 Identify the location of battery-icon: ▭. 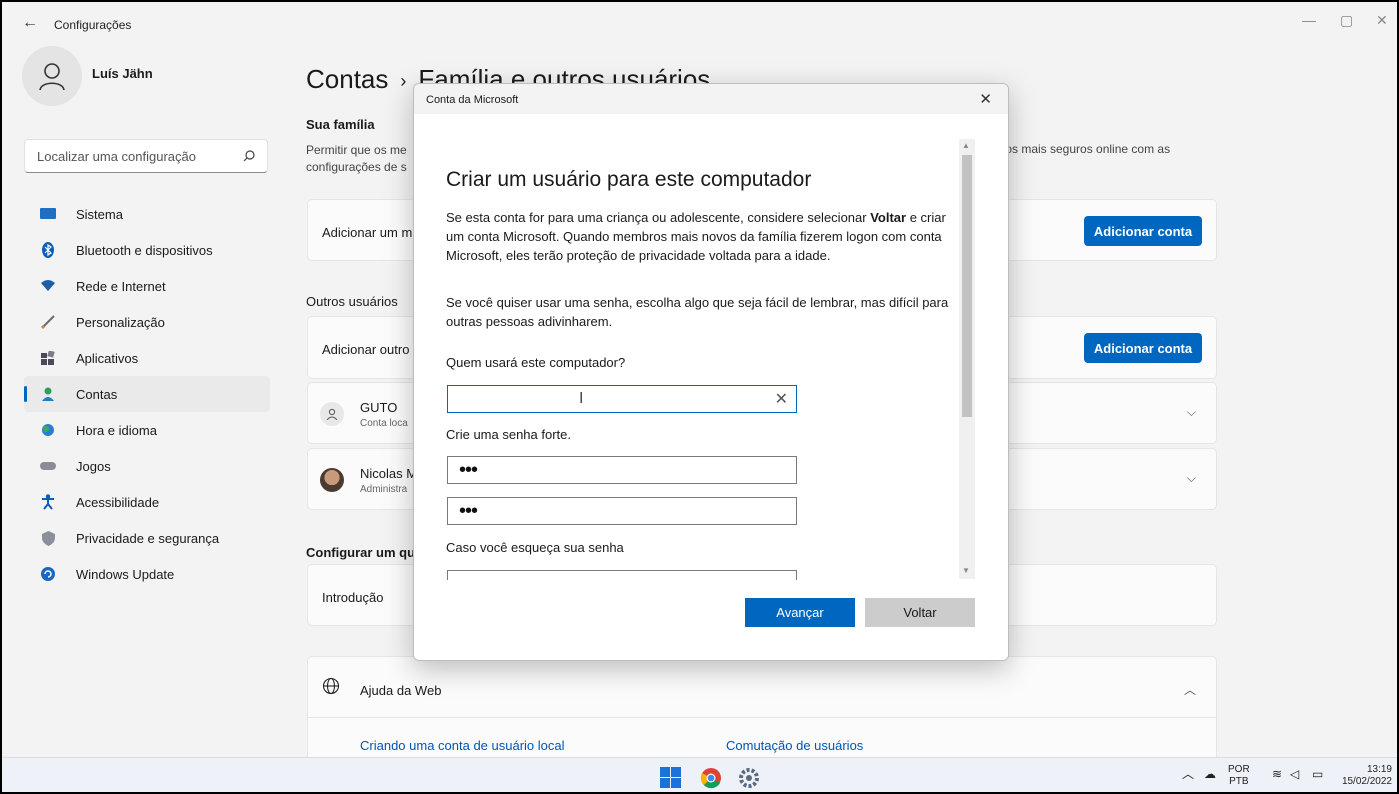
(1317, 774).